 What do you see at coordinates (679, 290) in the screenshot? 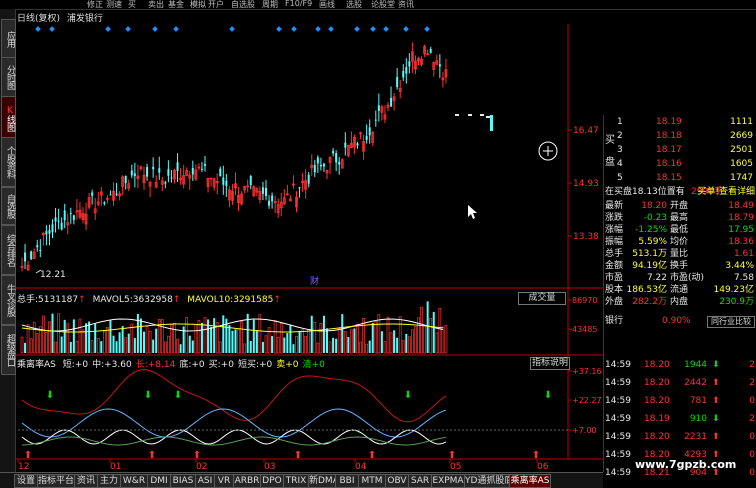
I see `quote-stat-row: 股本 186.53亿 流通 149.23亿` at bounding box center [679, 290].